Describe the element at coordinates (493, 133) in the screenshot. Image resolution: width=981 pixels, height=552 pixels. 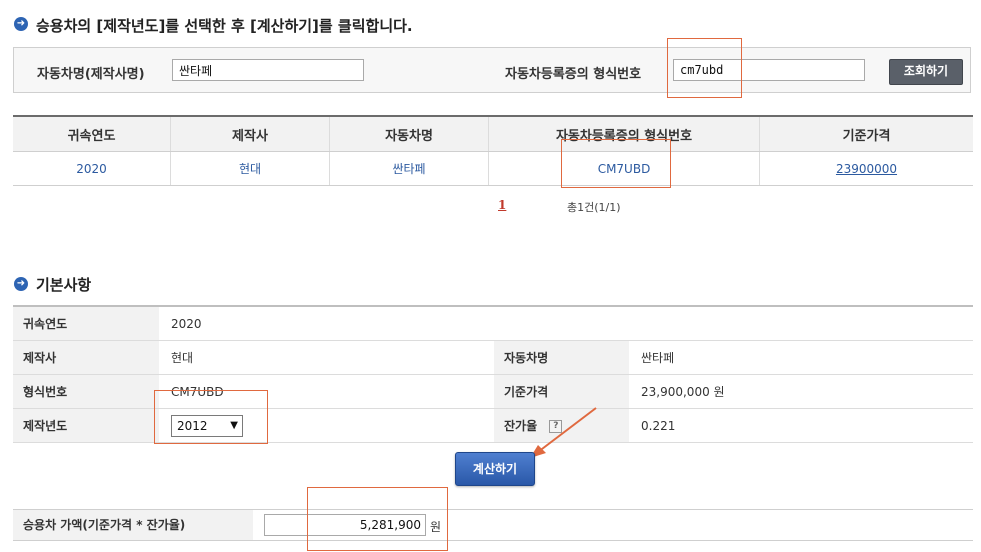
I see `results-header-row: 귀속연도 제작사 자동차명 자동차등록증의 형식번호 기준가격` at that location.